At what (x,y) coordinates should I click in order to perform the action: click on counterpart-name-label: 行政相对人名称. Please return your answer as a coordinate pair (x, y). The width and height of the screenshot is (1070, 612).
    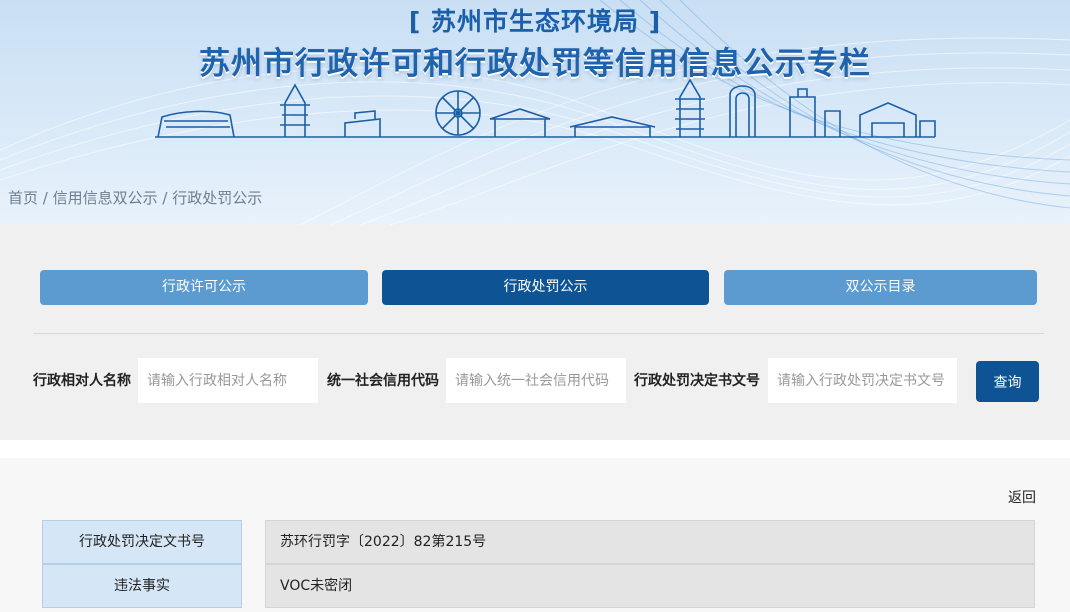
    Looking at the image, I should click on (82, 381).